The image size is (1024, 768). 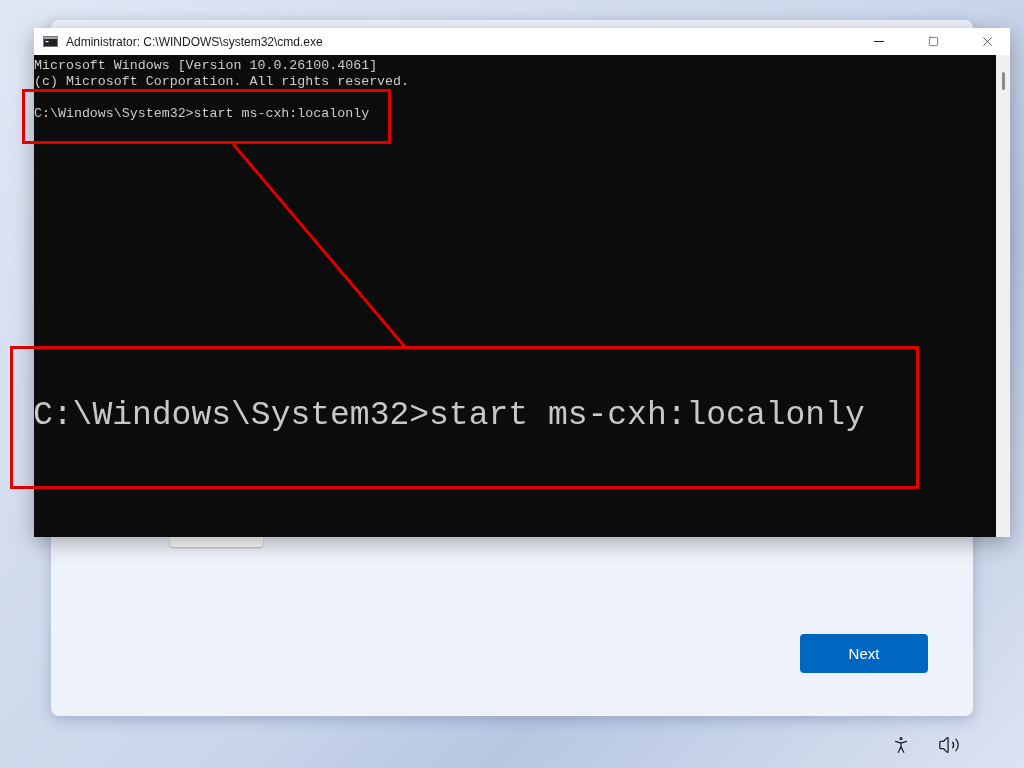 I want to click on volume-icon, so click(x=949, y=745).